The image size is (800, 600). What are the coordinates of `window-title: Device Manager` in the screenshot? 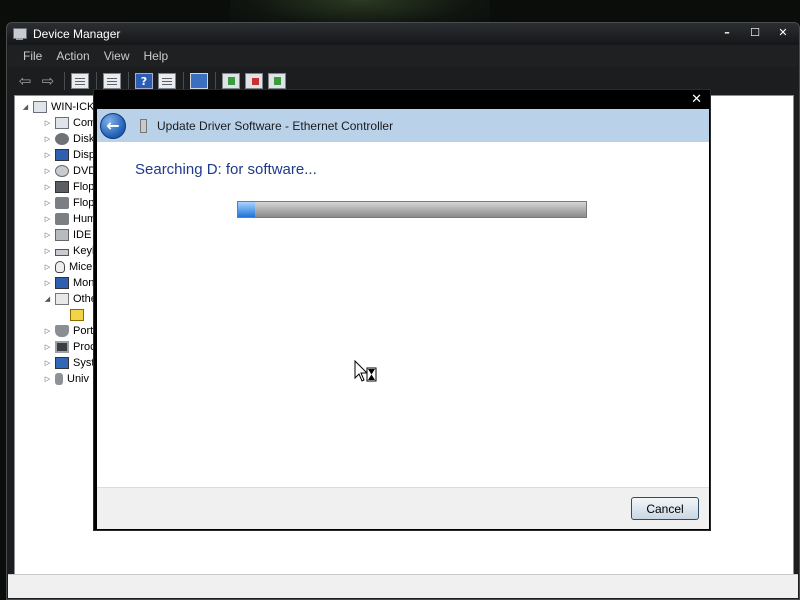 It's located at (77, 34).